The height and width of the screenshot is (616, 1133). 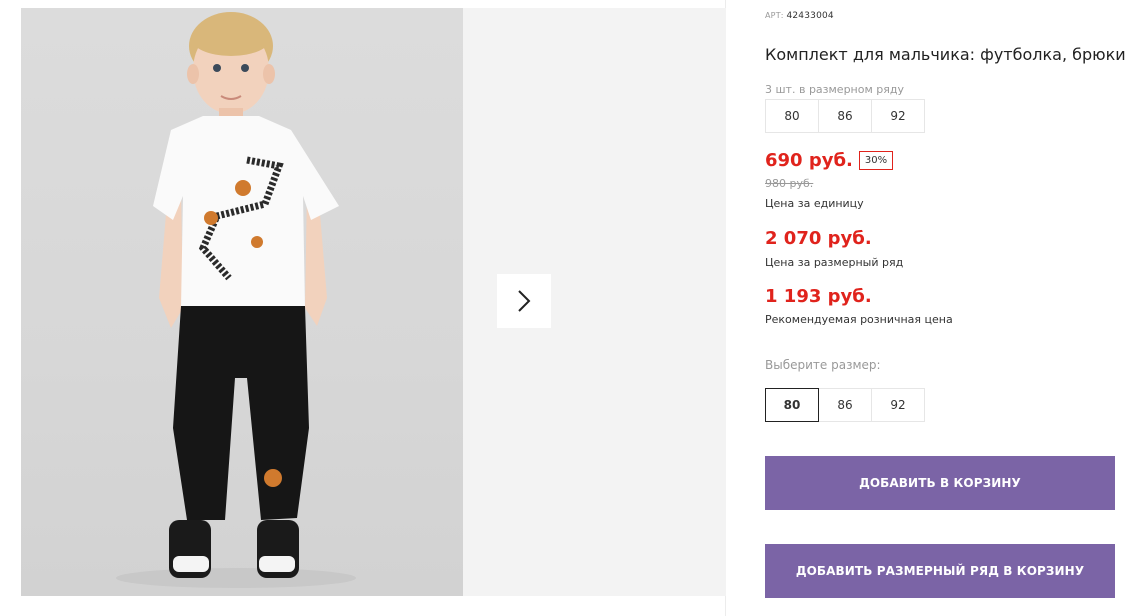 What do you see at coordinates (940, 483) in the screenshot?
I see `add-to-cart-button: ДОБАВИТЬ В КОРЗИНУ` at bounding box center [940, 483].